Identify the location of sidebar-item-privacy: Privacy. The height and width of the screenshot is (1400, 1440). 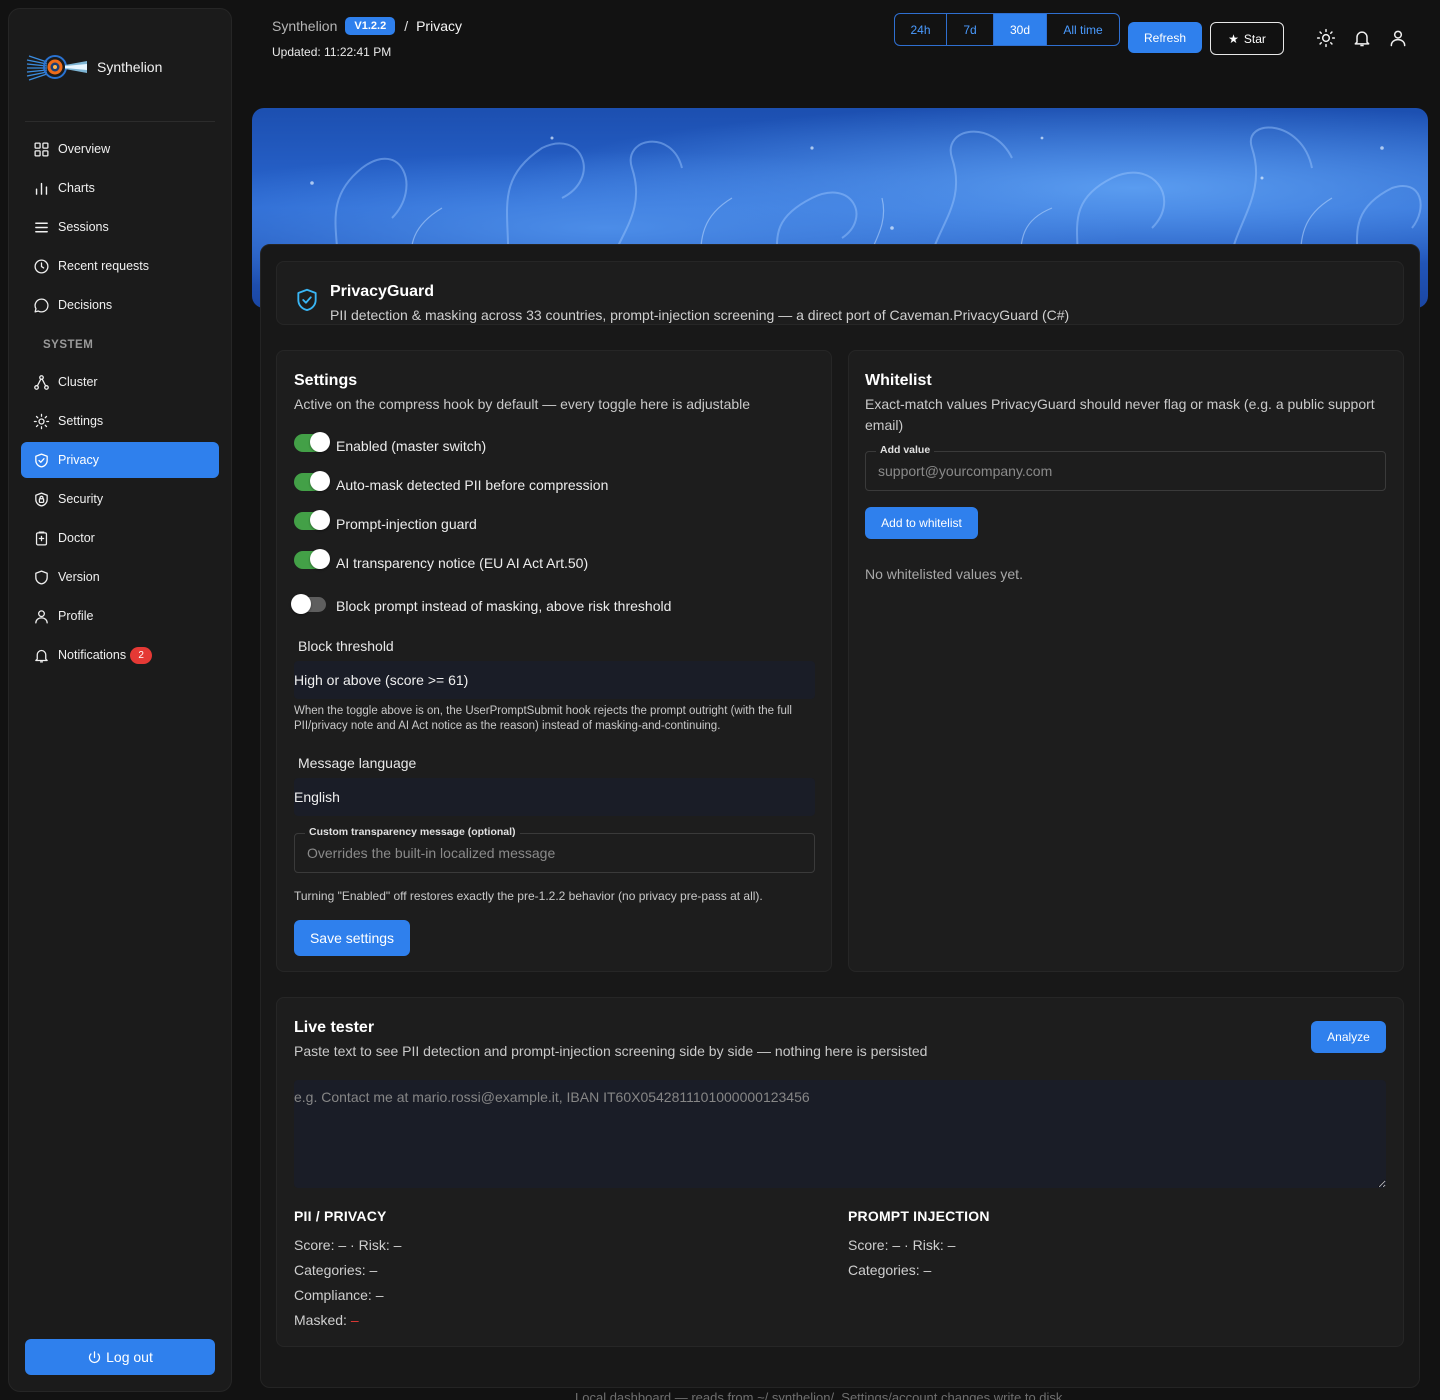
(120, 460).